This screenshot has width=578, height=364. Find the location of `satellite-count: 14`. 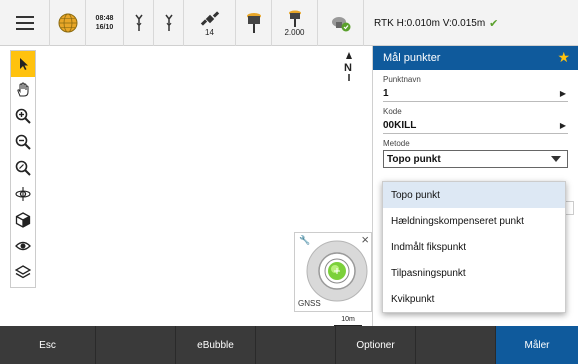

satellite-count: 14 is located at coordinates (209, 32).